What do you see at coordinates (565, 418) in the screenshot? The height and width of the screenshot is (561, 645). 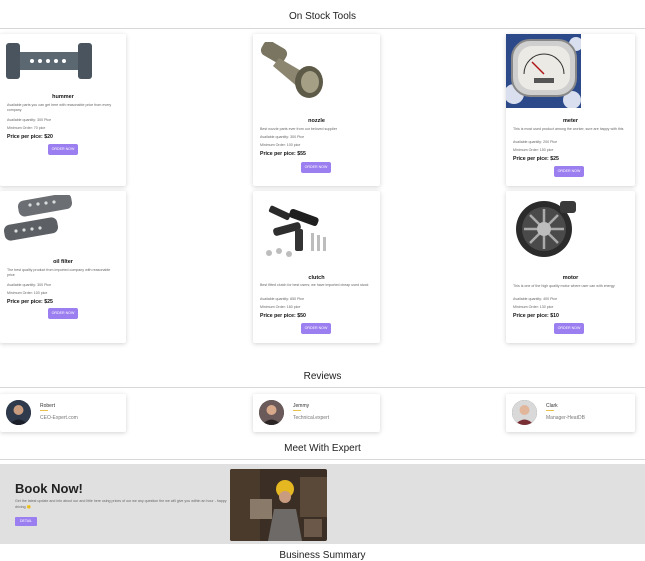 I see `reviewer-role: Manager-HeatDB` at bounding box center [565, 418].